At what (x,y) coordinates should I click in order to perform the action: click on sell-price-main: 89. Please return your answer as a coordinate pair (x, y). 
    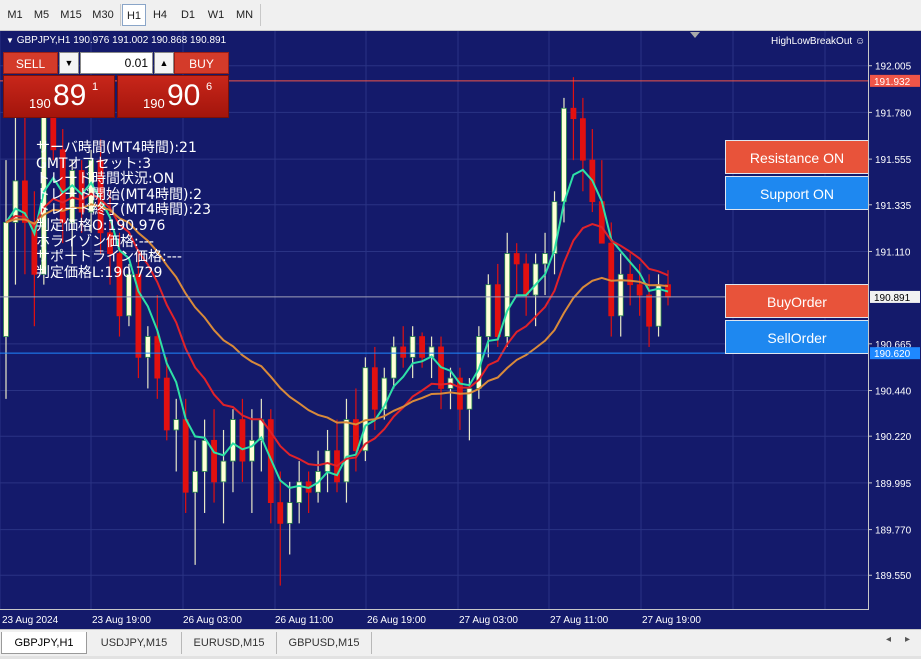
    Looking at the image, I should click on (70, 95).